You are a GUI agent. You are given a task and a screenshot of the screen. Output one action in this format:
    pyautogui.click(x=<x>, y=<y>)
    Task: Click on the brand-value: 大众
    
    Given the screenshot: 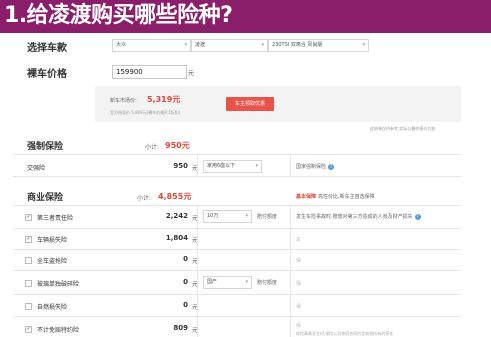 What is the action you would take?
    pyautogui.click(x=121, y=45)
    